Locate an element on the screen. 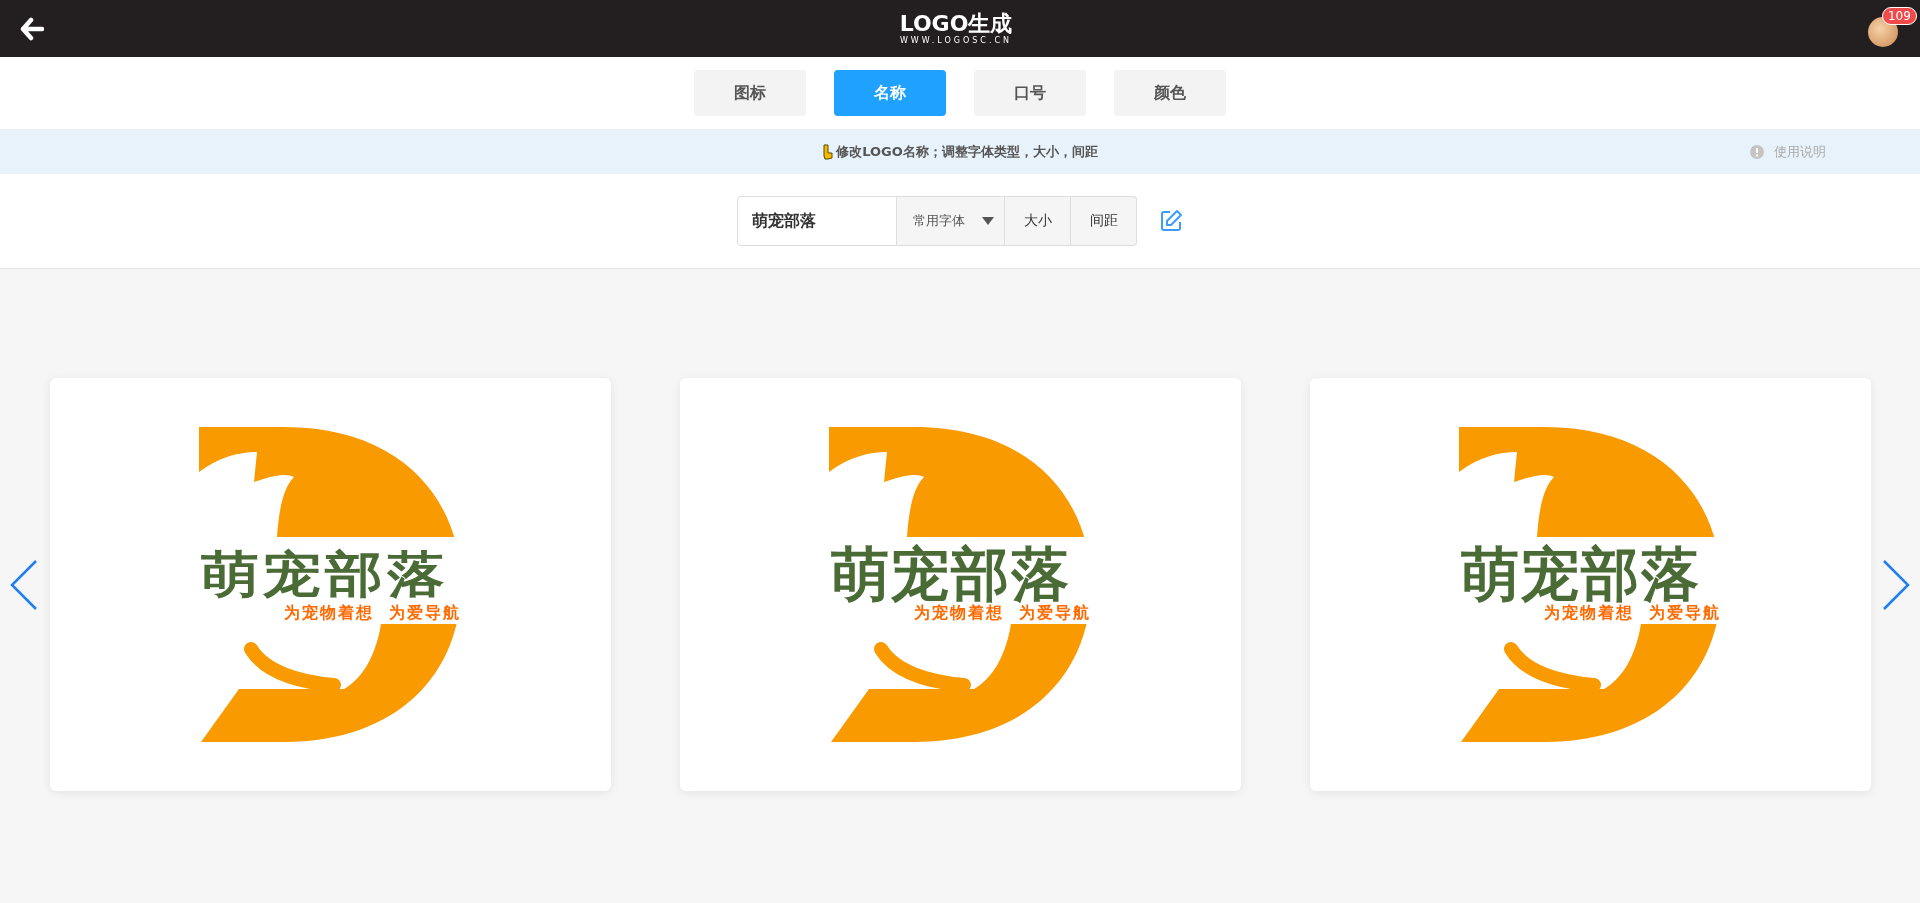 This screenshot has height=903, width=1920. next-arrow is located at coordinates (1896, 584).